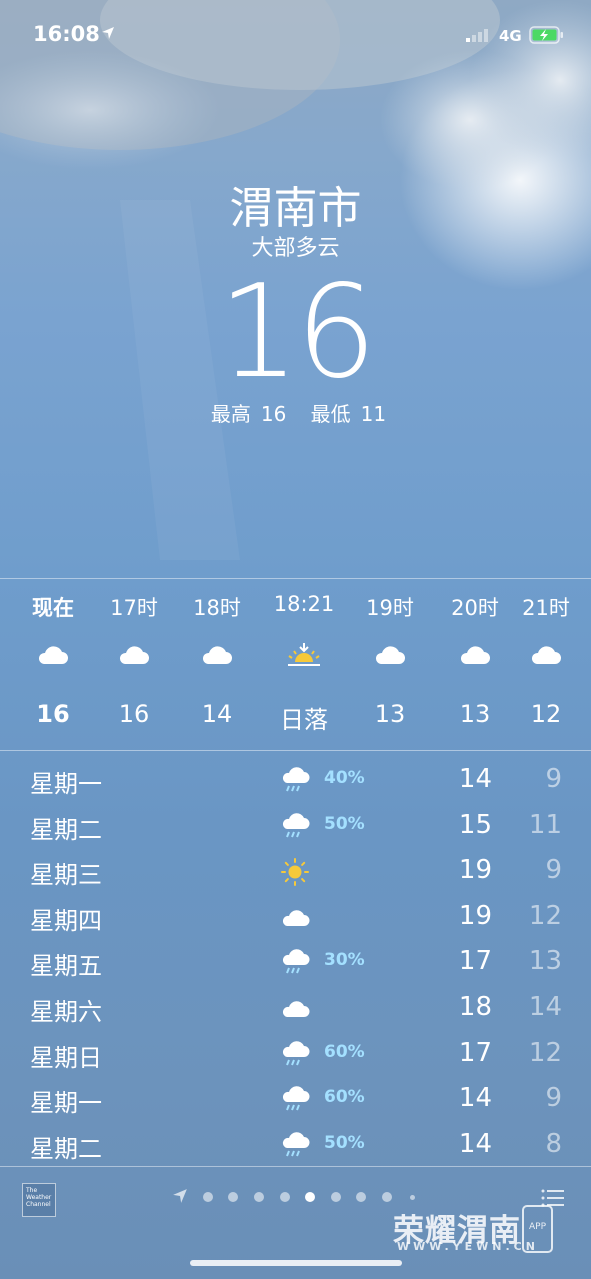 The image size is (591, 1279). Describe the element at coordinates (510, 36) in the screenshot. I see `network-type: 4G` at that location.